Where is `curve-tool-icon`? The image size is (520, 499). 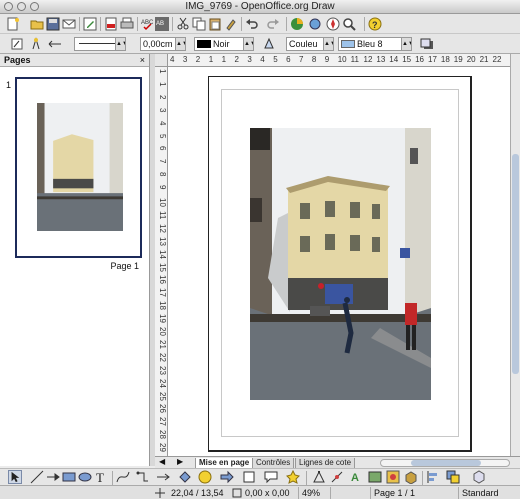
curve-tool-icon is located at coordinates (123, 477).